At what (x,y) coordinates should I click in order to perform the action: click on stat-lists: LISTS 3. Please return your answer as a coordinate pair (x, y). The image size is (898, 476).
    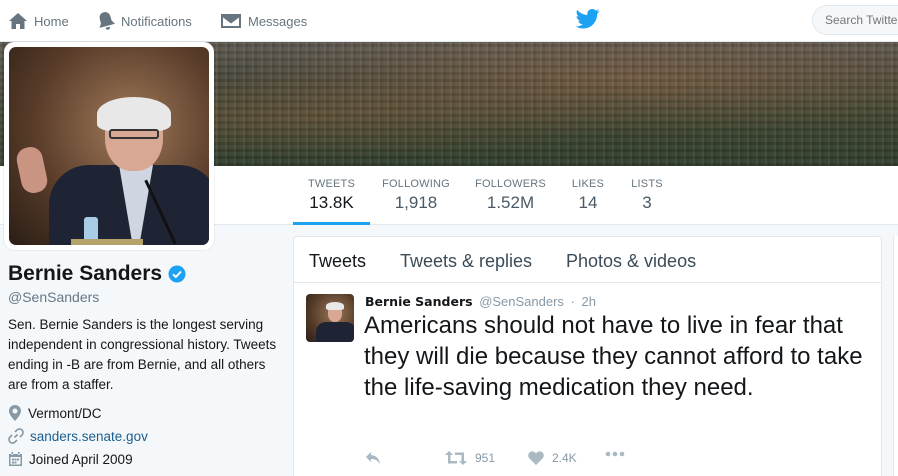
    Looking at the image, I should click on (647, 195).